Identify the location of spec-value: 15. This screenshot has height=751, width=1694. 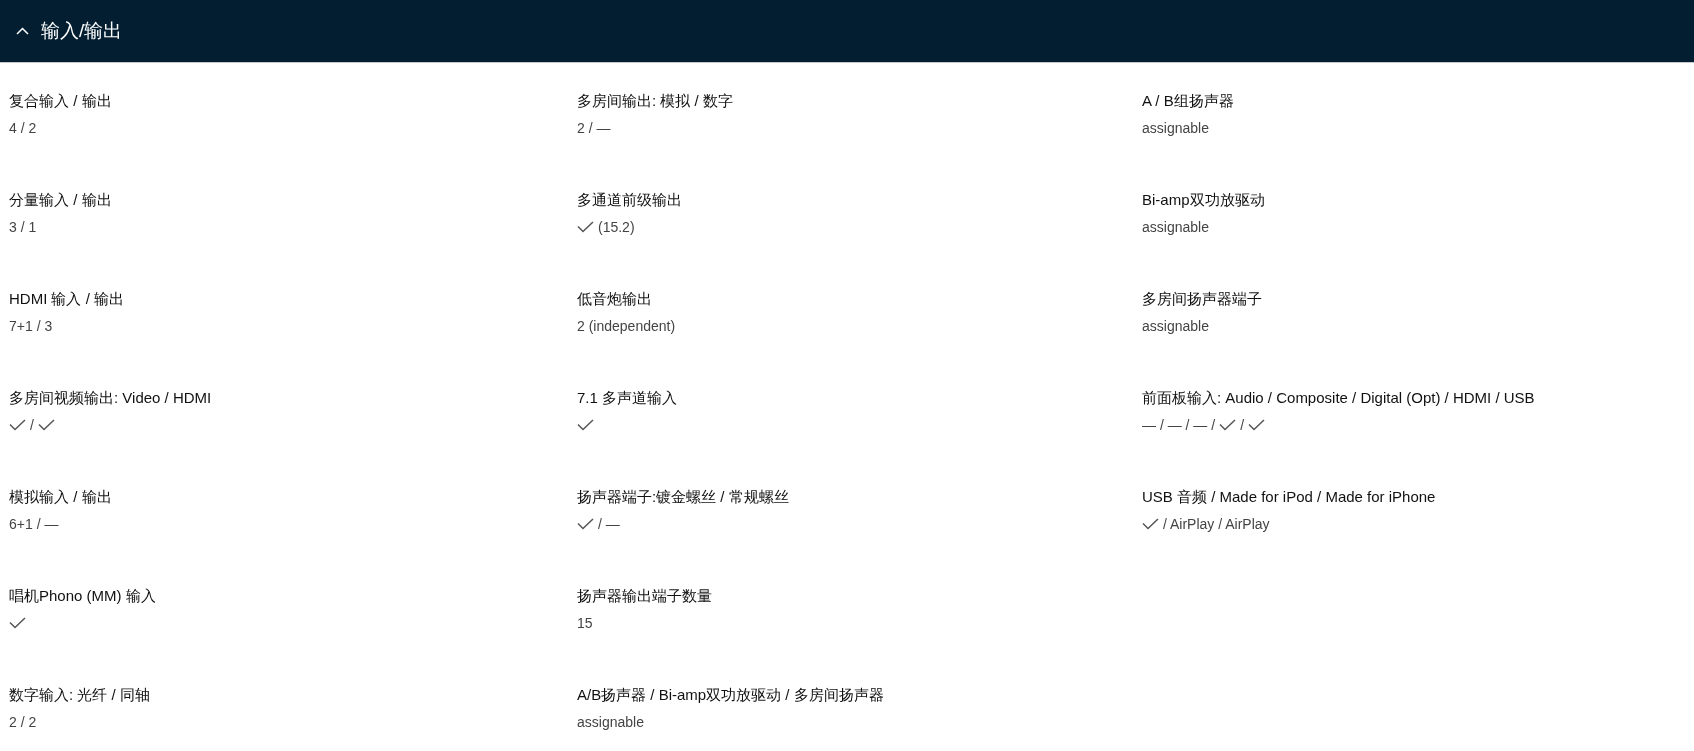
(585, 623).